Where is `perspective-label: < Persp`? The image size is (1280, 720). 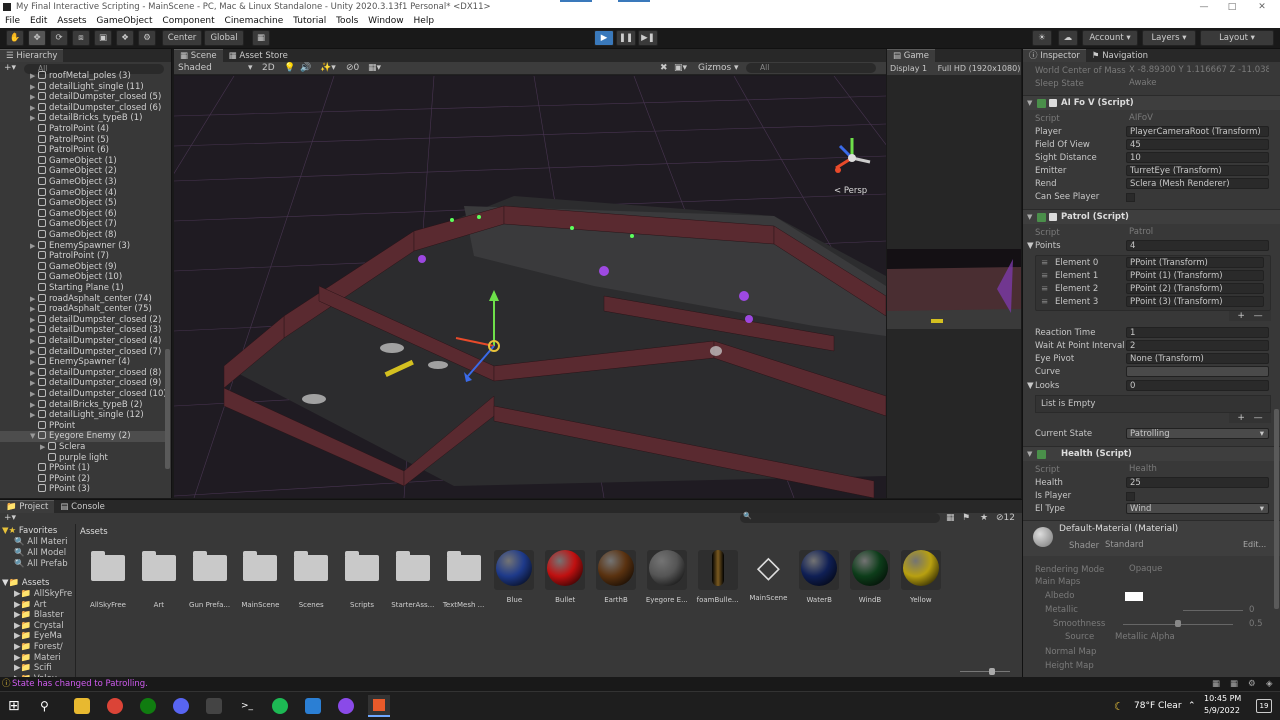 perspective-label: < Persp is located at coordinates (850, 191).